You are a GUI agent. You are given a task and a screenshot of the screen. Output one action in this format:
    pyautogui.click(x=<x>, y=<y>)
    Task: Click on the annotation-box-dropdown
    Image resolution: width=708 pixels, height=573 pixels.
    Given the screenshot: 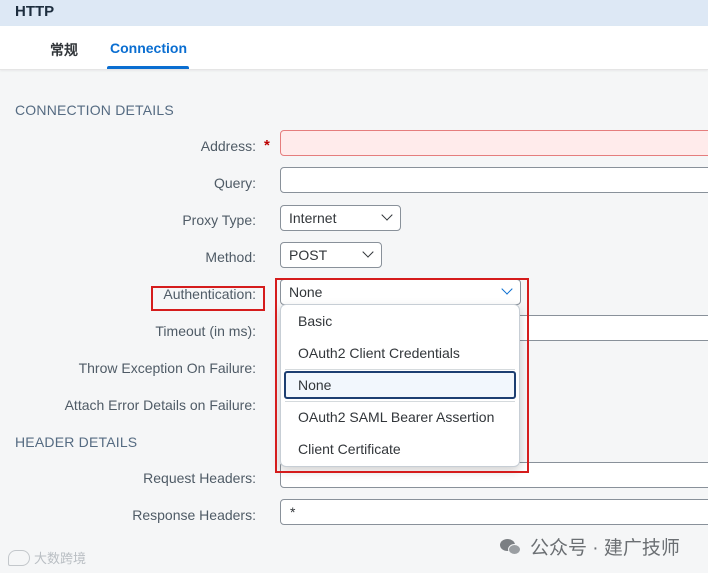 What is the action you would take?
    pyautogui.click(x=402, y=375)
    